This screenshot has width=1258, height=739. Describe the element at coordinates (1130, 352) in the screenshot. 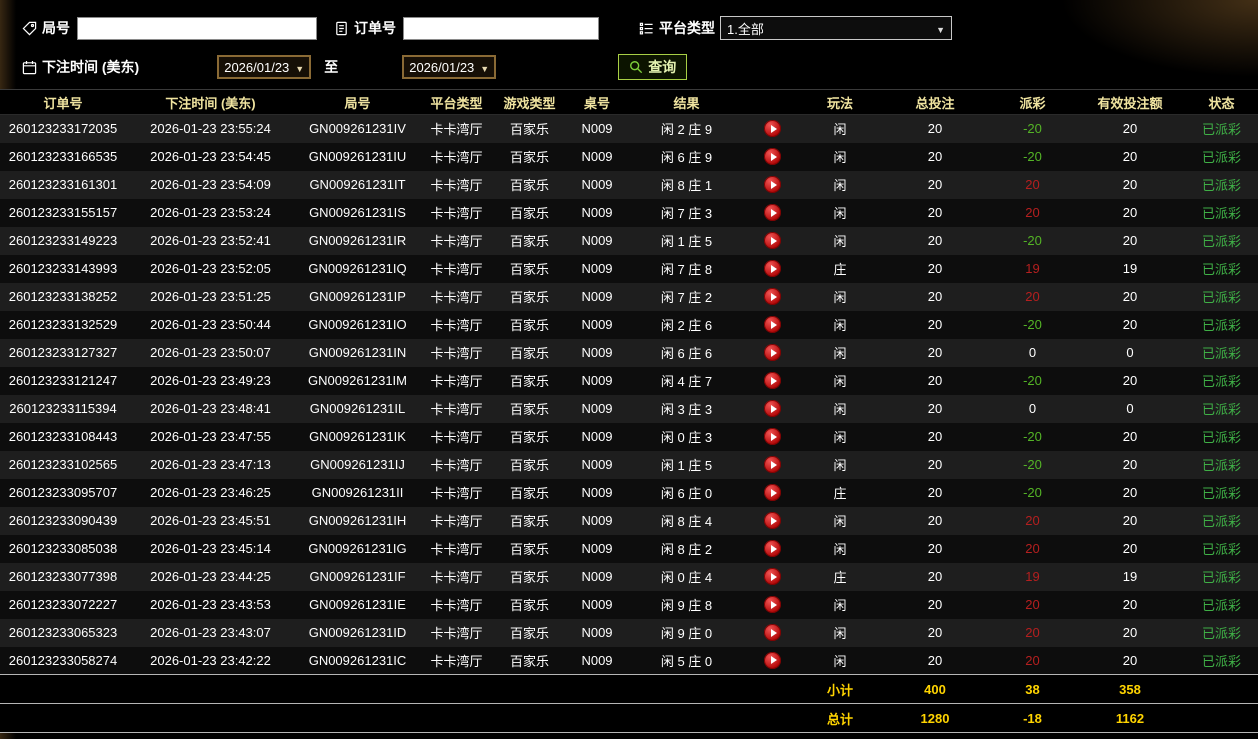

I see `cell-valid-bet: 0` at that location.